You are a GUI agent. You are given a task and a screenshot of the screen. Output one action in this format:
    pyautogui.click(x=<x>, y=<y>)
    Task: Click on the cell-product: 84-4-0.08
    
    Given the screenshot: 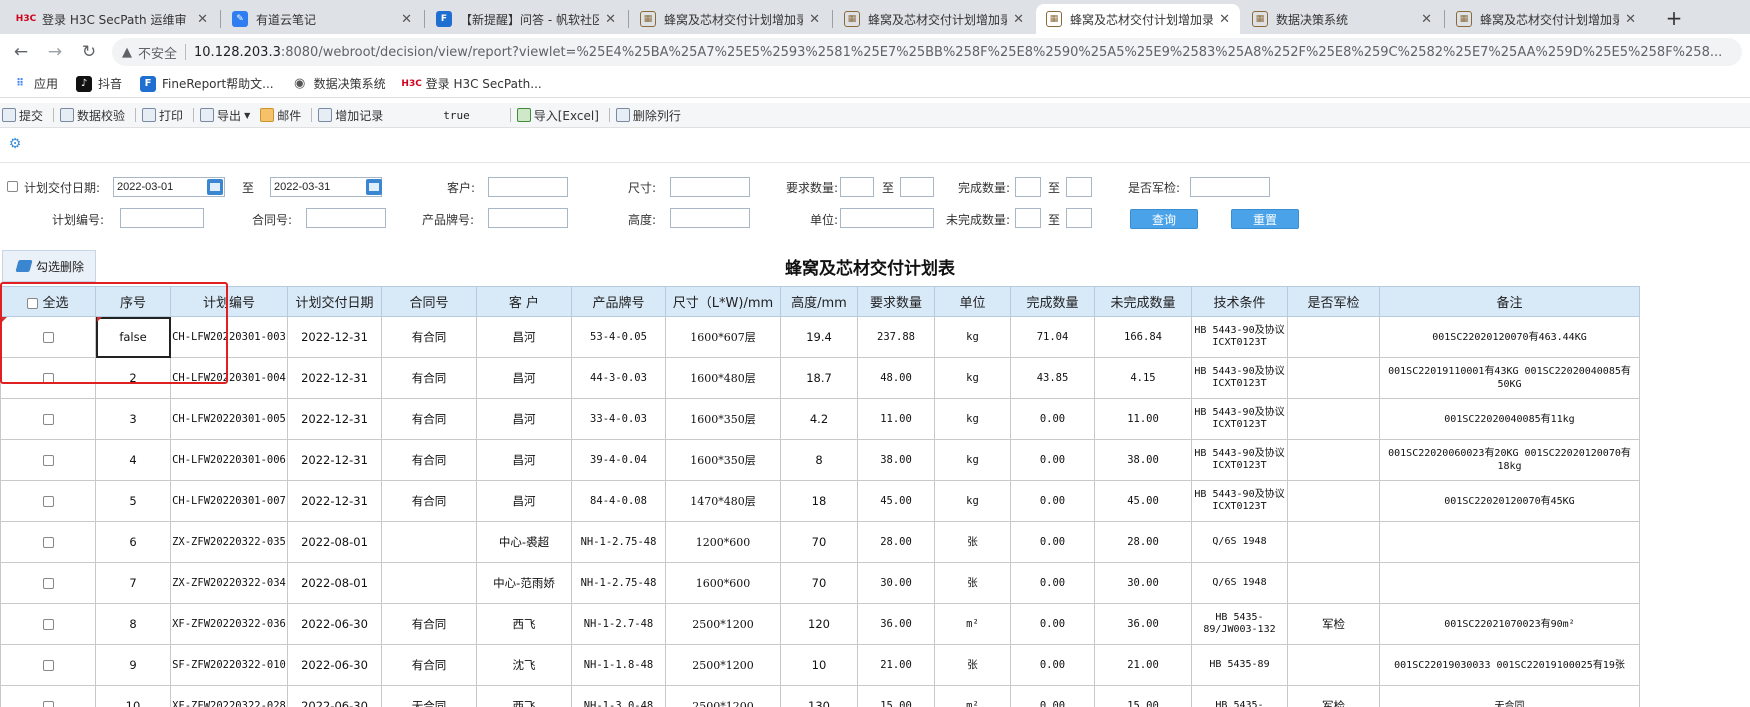 What is the action you would take?
    pyautogui.click(x=618, y=501)
    